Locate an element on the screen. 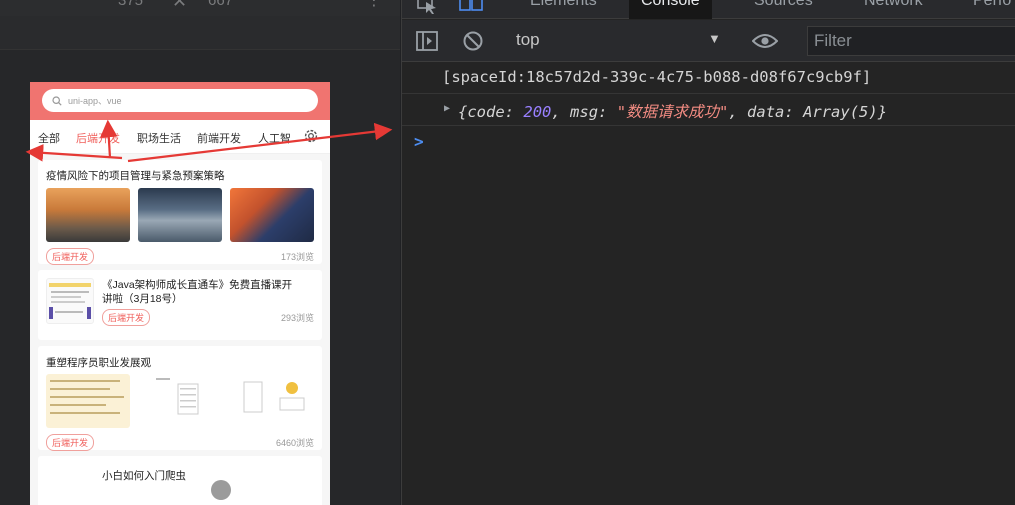 This screenshot has width=1015, height=505. tab-performance: Perfo is located at coordinates (992, 5).